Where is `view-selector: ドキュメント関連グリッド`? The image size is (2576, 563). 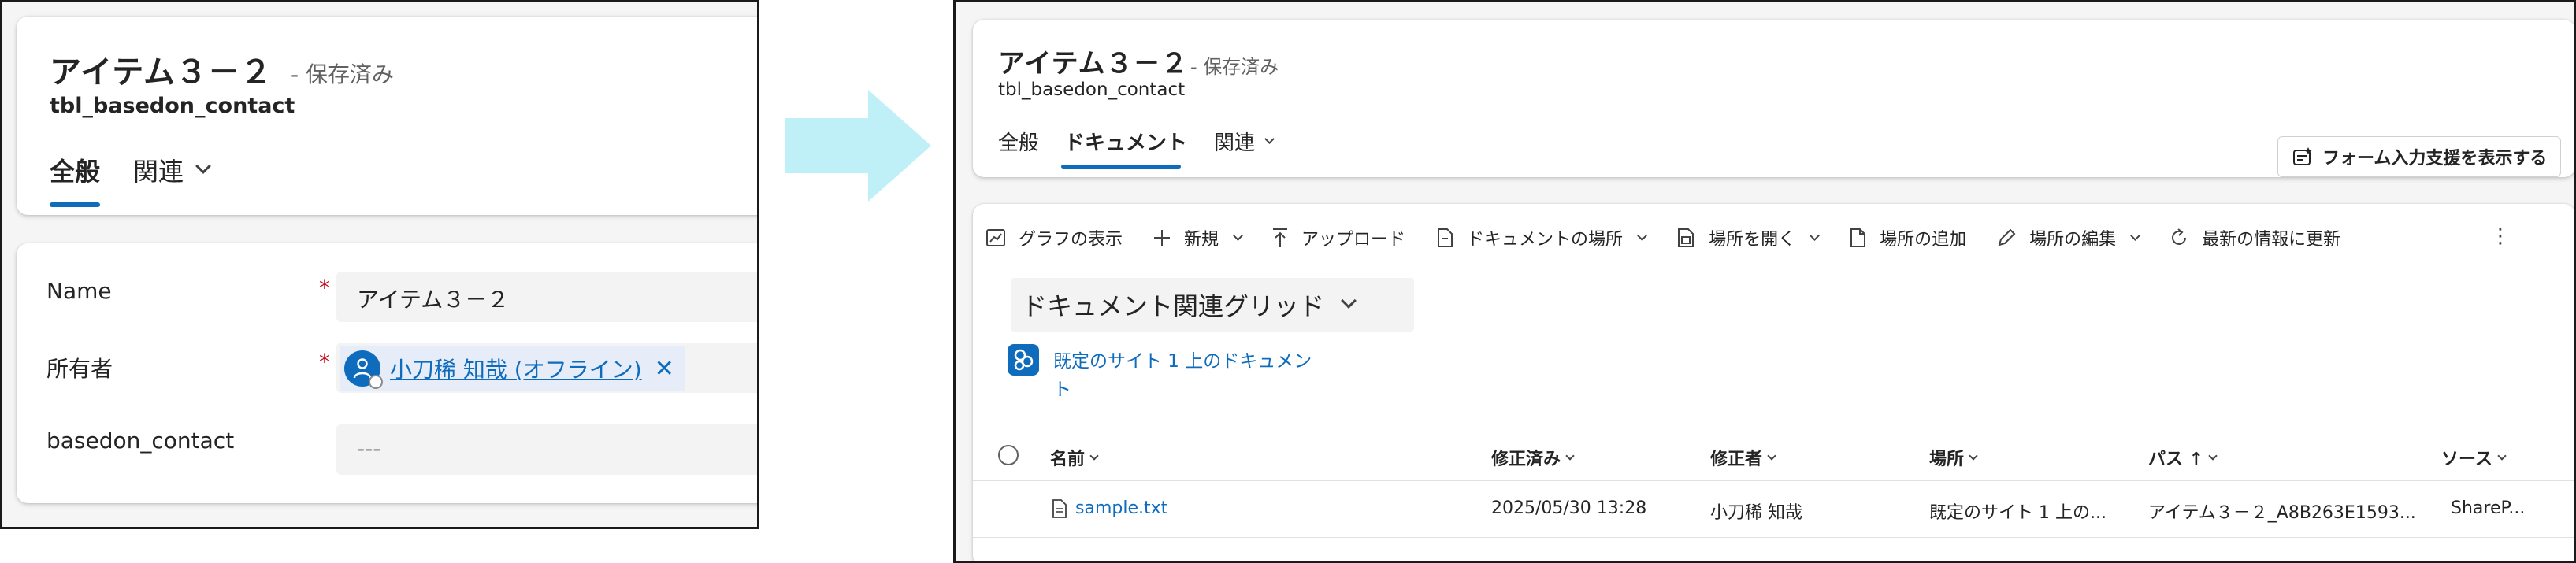
view-selector: ドキュメント関連グリッド is located at coordinates (1212, 305).